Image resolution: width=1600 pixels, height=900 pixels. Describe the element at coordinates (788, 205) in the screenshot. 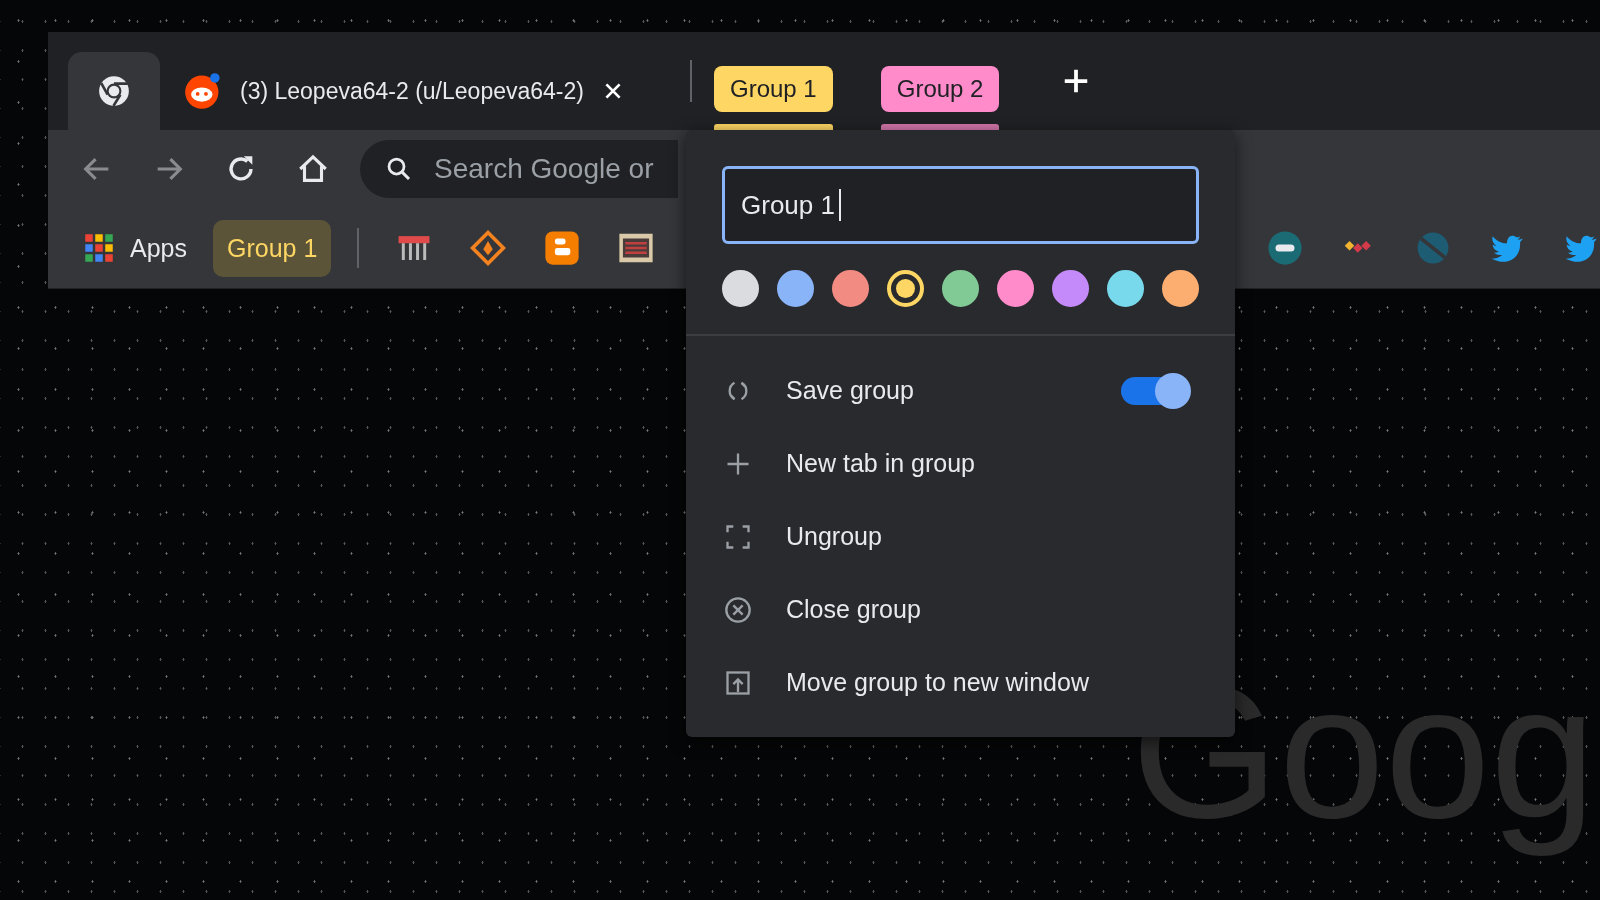

I see `group-name-text: Group 1` at that location.